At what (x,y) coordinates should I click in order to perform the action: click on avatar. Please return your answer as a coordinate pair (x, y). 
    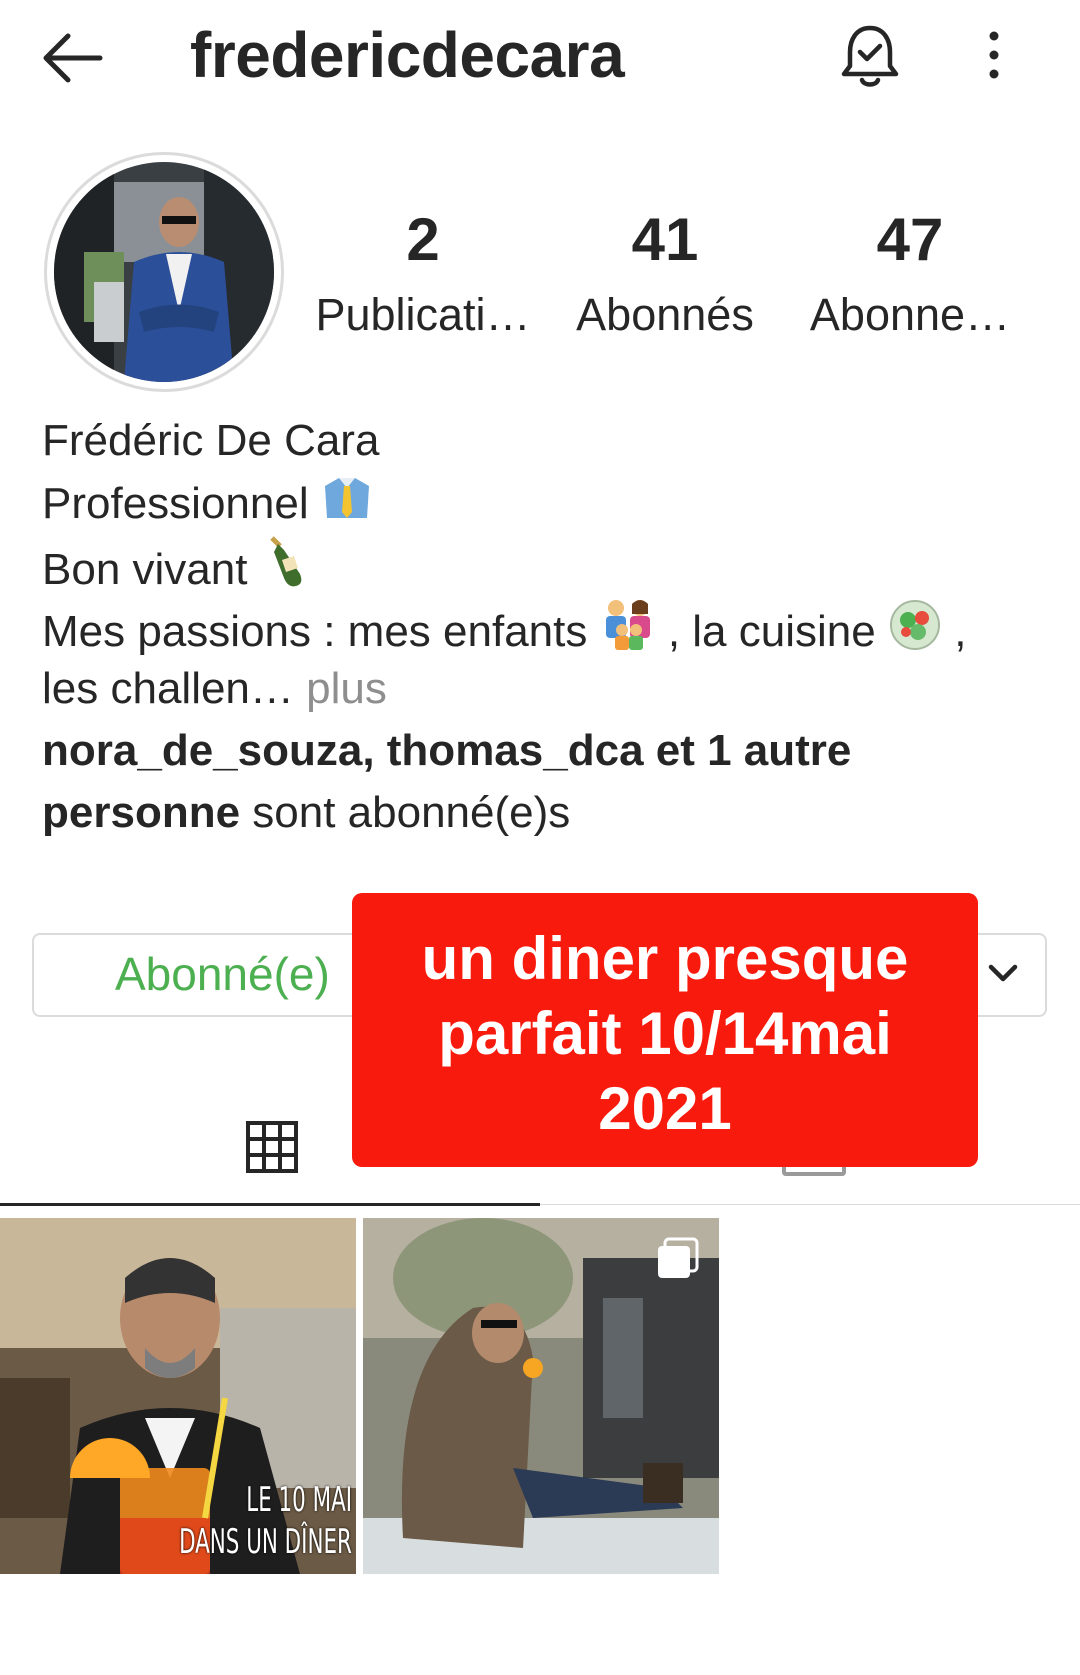
    Looking at the image, I should click on (164, 272).